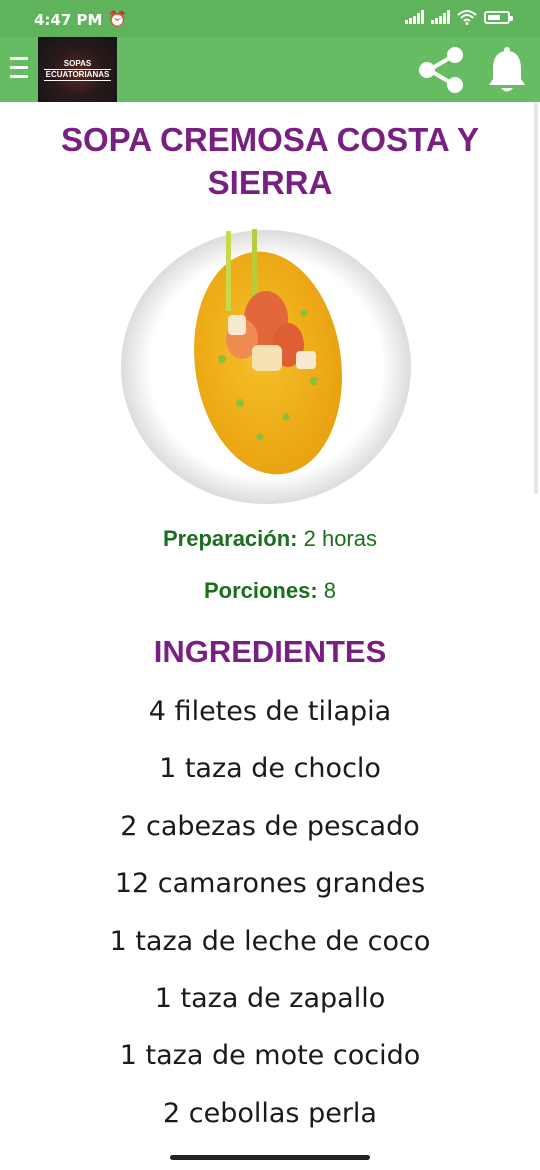 The height and width of the screenshot is (1170, 540). What do you see at coordinates (270, 884) in the screenshot?
I see `ingredient-item: 12 camarones grandes` at bounding box center [270, 884].